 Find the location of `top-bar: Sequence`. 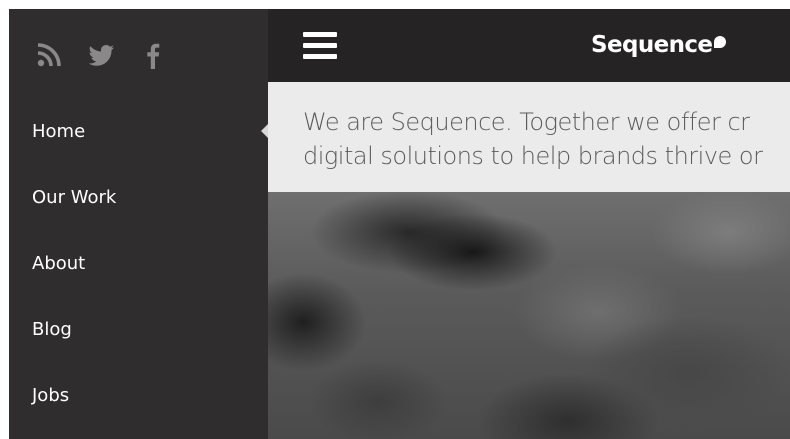

top-bar: Sequence is located at coordinates (529, 45).